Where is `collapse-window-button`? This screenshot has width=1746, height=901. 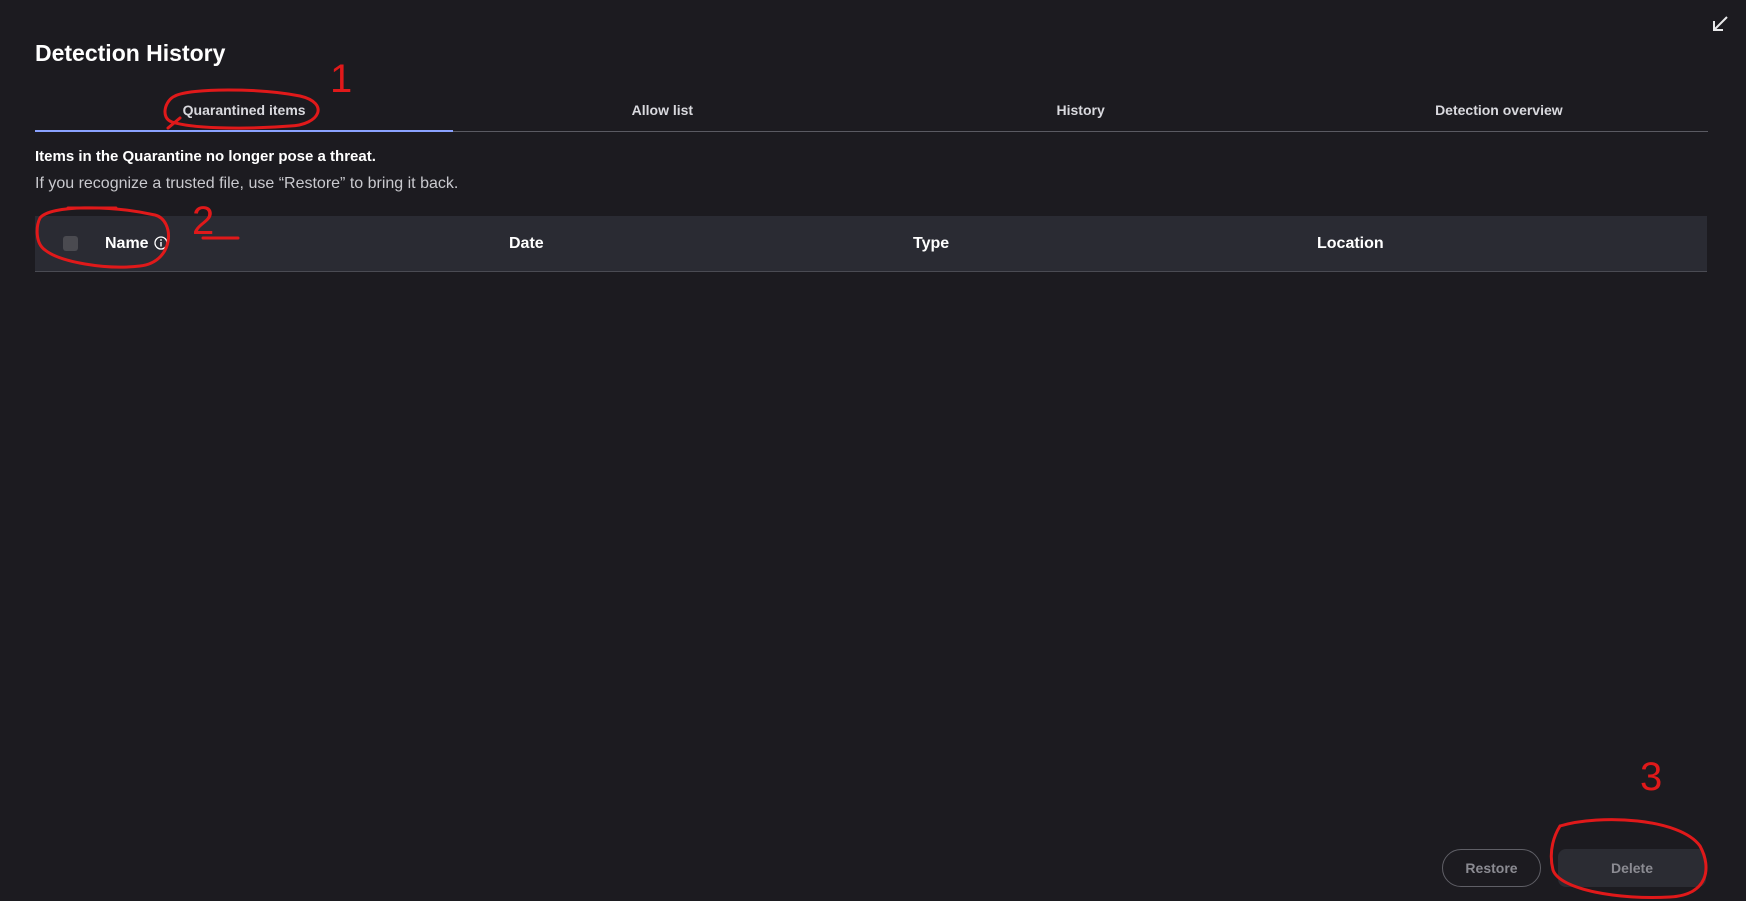 collapse-window-button is located at coordinates (1720, 24).